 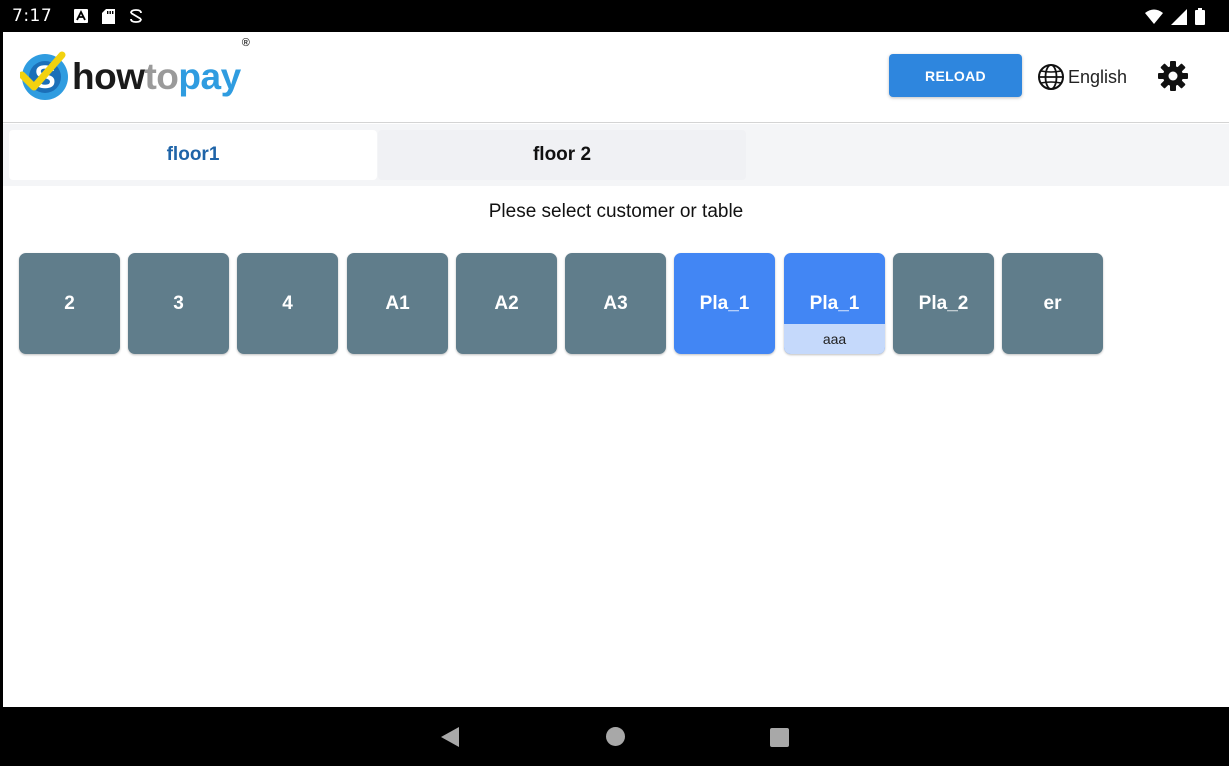 I want to click on language-label: English, so click(x=1098, y=76).